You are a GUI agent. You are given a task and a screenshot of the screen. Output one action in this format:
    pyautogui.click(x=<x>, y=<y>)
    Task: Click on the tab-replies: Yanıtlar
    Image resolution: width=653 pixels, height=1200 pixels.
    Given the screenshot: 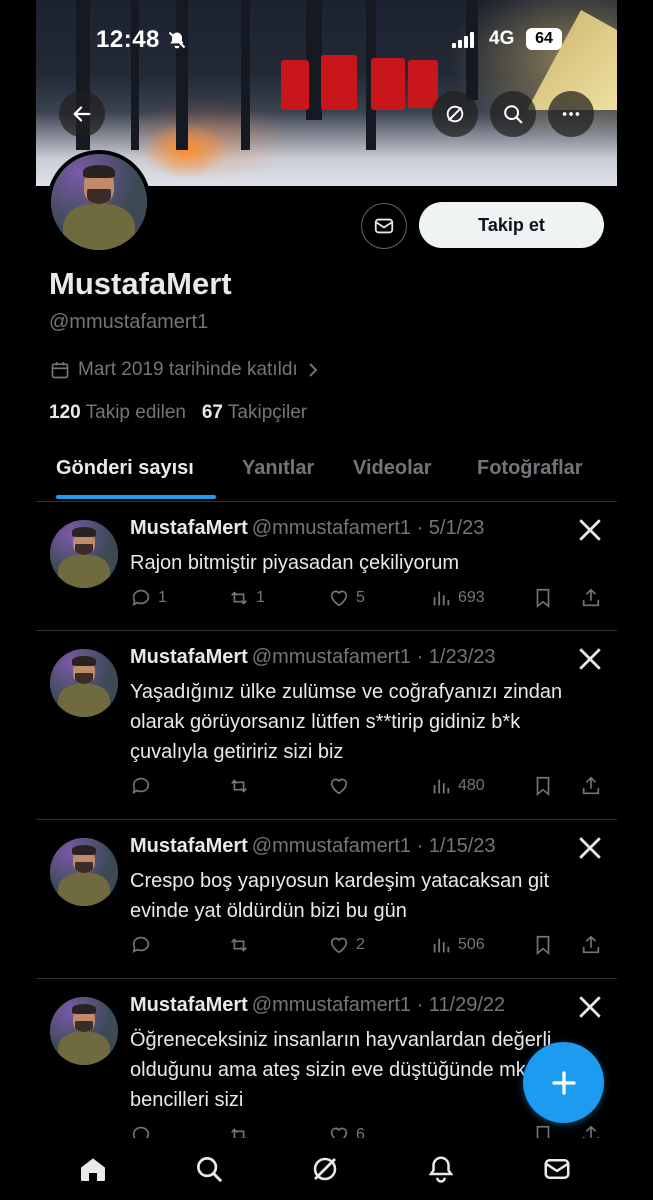 What is the action you would take?
    pyautogui.click(x=278, y=468)
    